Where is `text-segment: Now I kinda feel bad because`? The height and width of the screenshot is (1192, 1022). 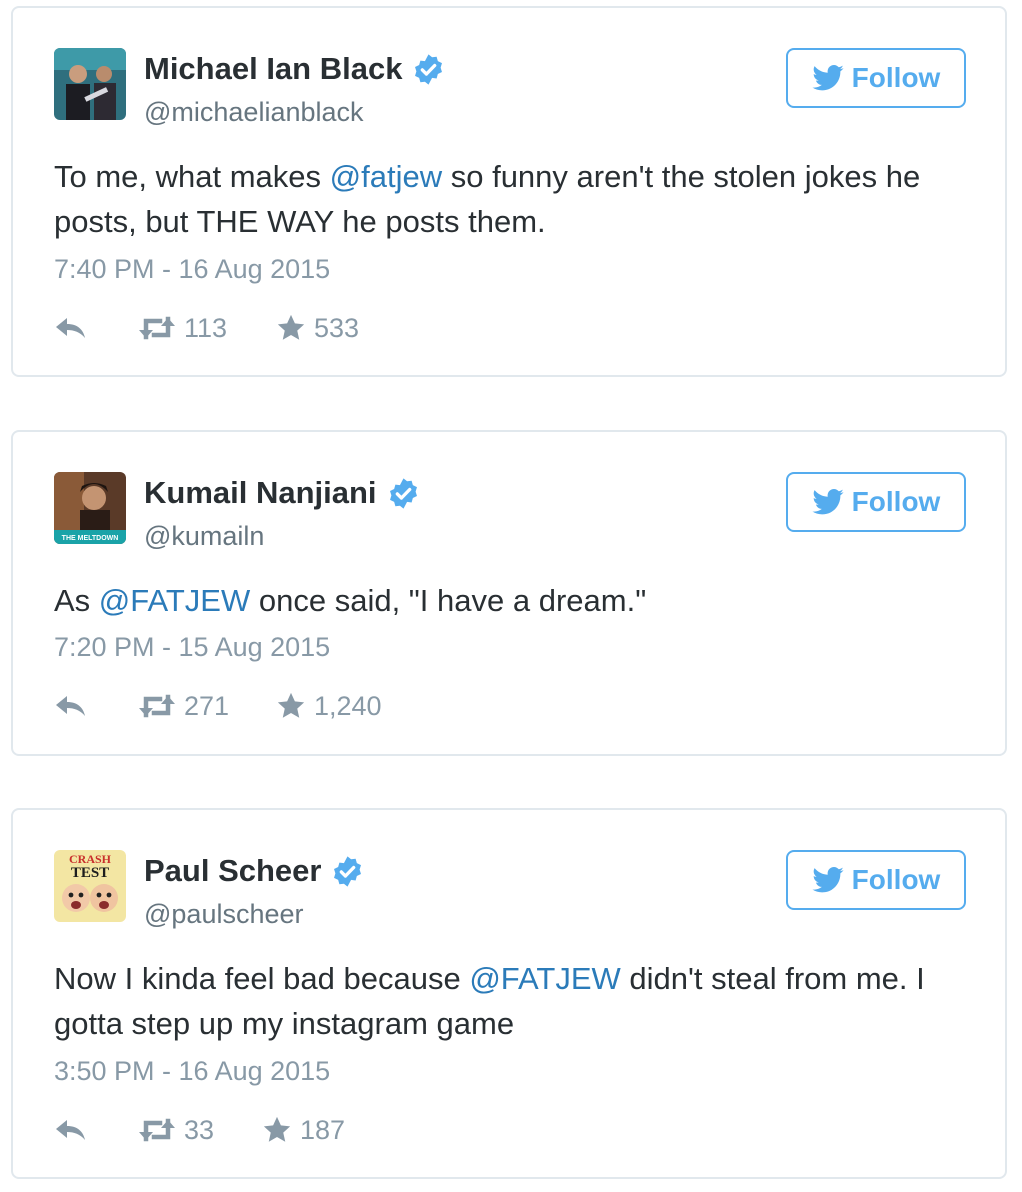
text-segment: Now I kinda feel bad because is located at coordinates (262, 978).